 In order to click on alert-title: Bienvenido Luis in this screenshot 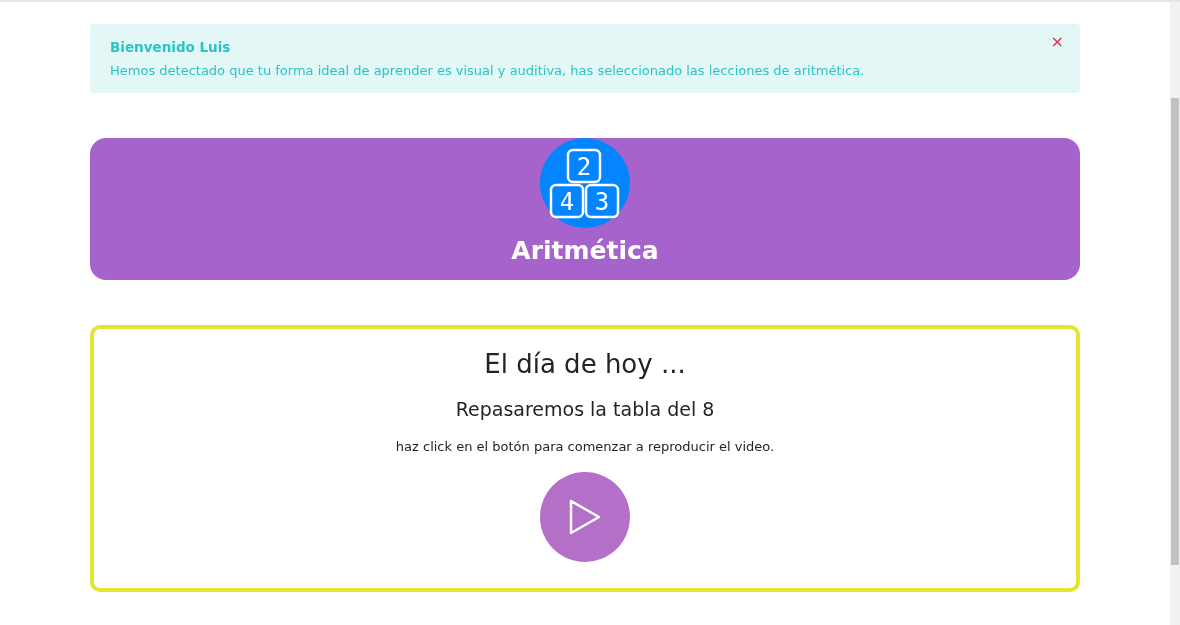, I will do `click(170, 47)`.